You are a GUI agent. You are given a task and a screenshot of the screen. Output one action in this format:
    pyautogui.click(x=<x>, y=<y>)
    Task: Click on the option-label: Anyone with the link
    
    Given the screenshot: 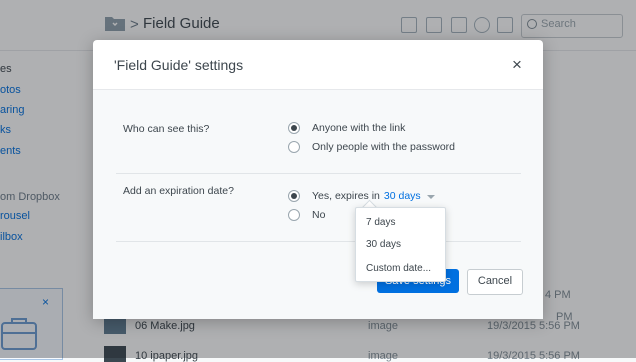 What is the action you would take?
    pyautogui.click(x=359, y=128)
    